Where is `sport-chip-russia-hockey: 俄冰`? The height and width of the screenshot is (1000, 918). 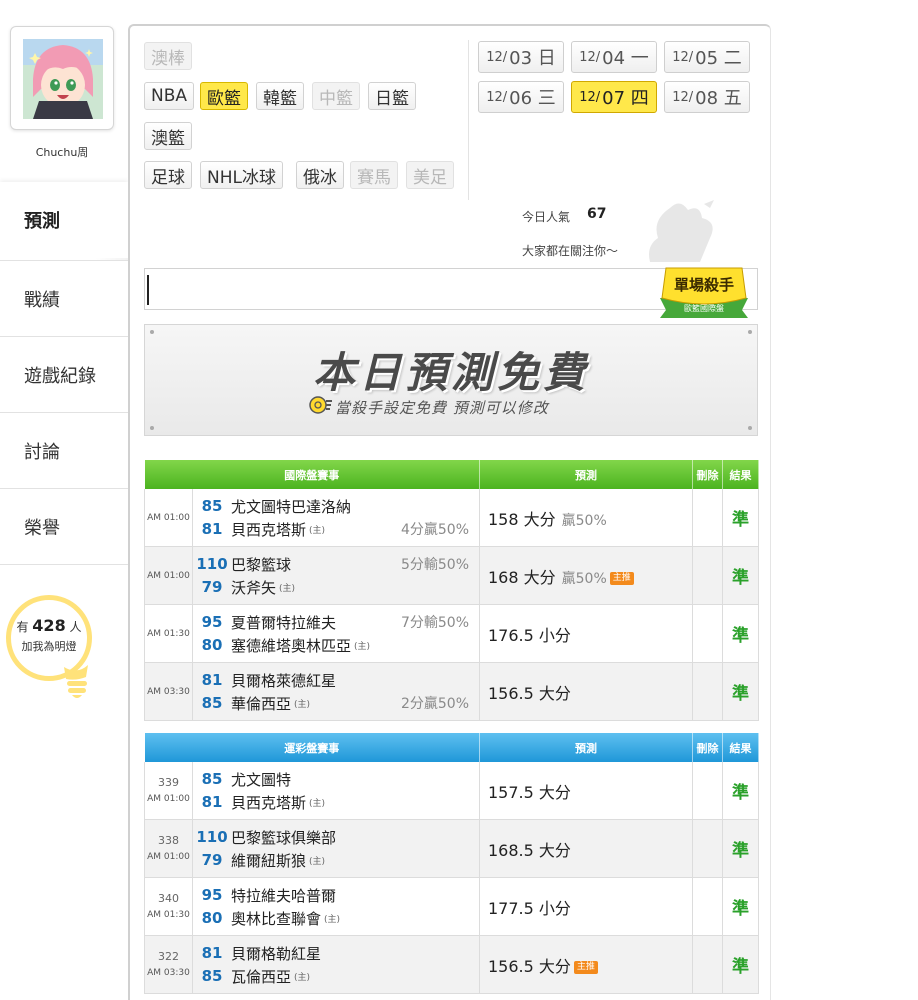
sport-chip-russia-hockey: 俄冰 is located at coordinates (320, 175).